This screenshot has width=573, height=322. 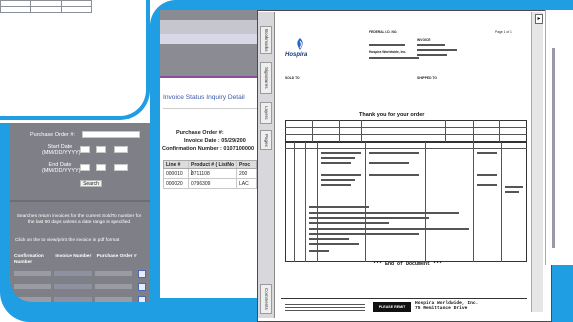 What do you see at coordinates (29, 259) in the screenshot?
I see `col-confirmation: Confirmation Number` at bounding box center [29, 259].